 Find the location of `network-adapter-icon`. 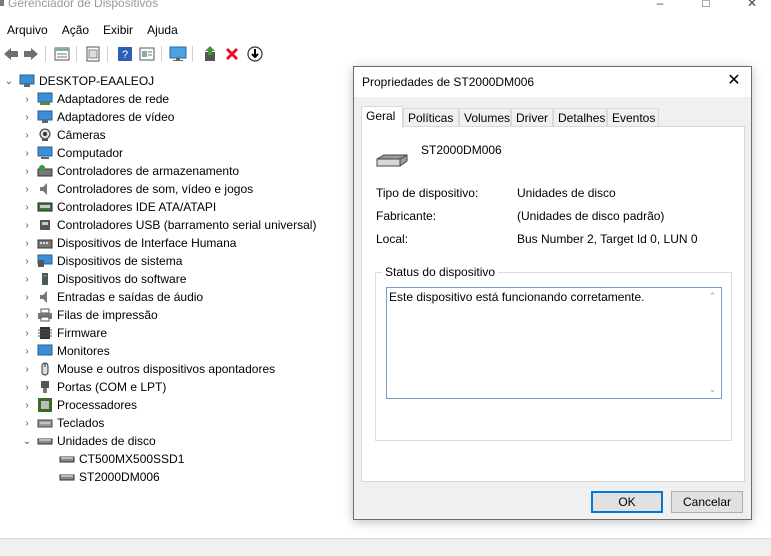

network-adapter-icon is located at coordinates (45, 99).